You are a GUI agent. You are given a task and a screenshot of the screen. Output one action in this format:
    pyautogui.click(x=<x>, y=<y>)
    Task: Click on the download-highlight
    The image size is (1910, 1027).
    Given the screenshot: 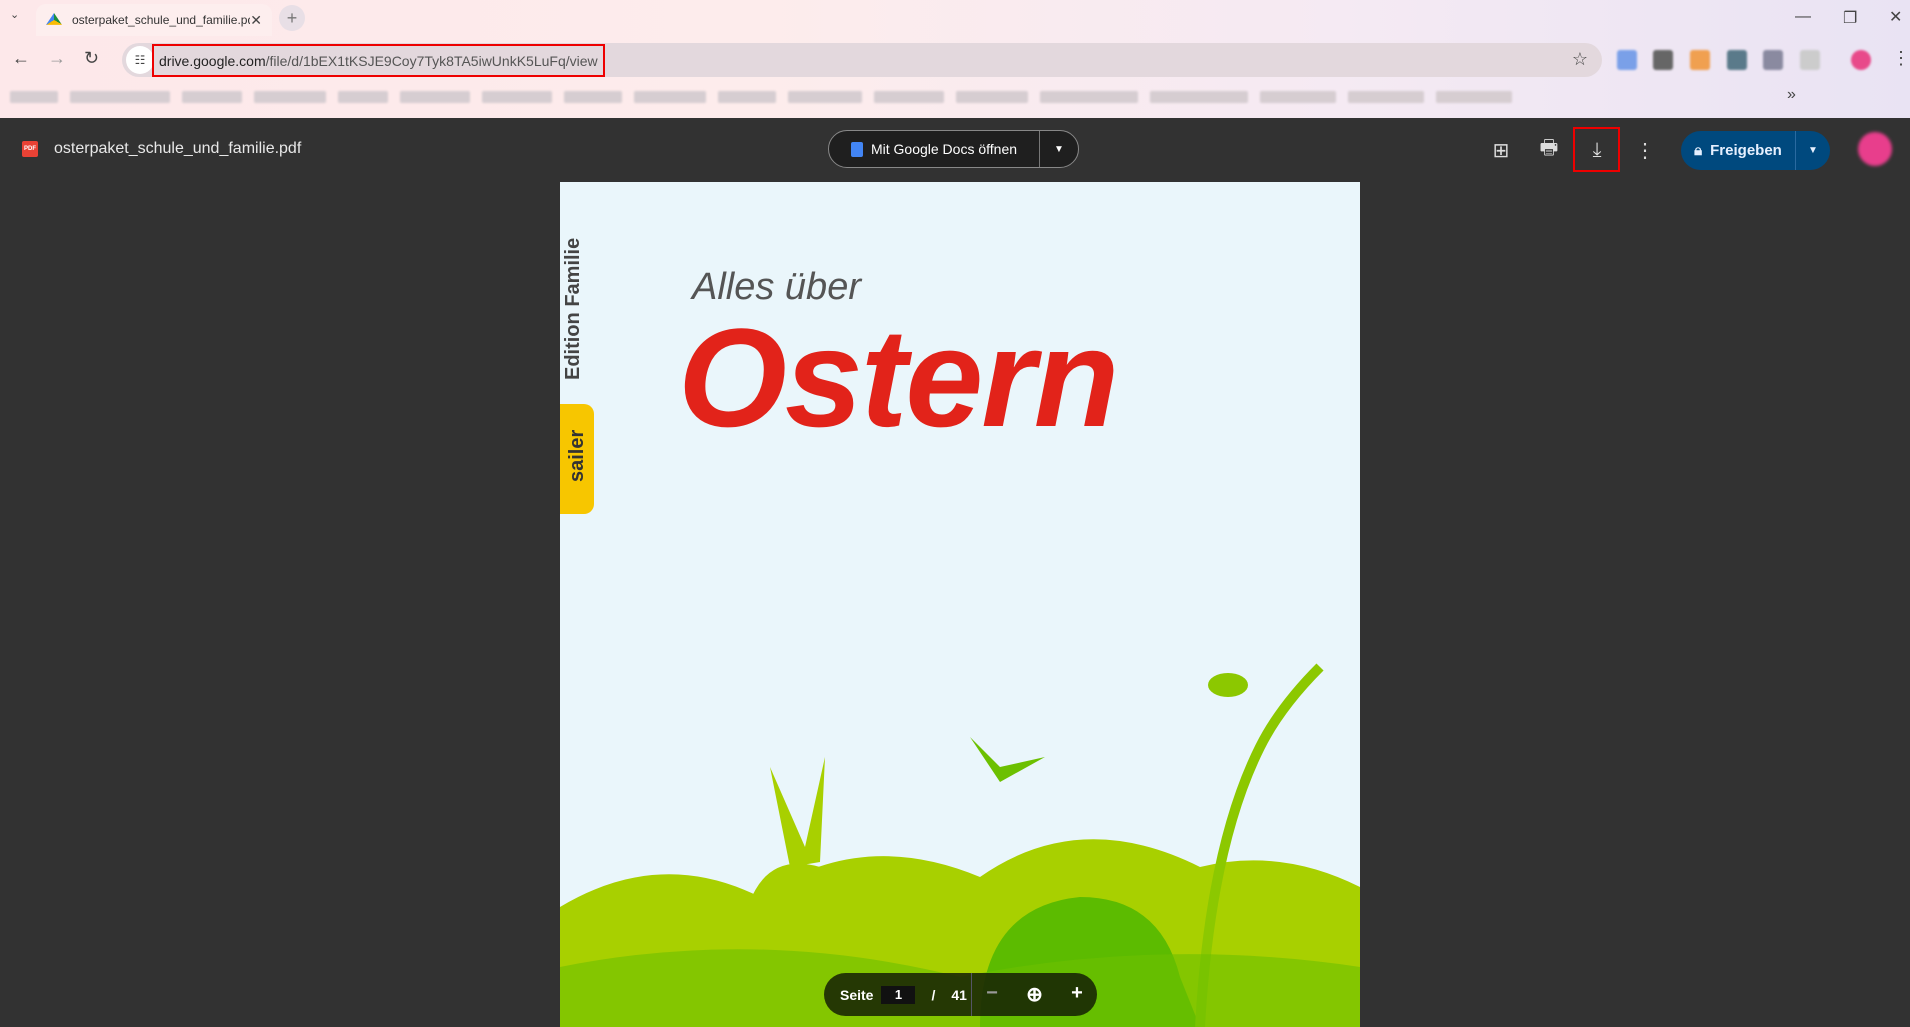 What is the action you would take?
    pyautogui.click(x=1596, y=149)
    